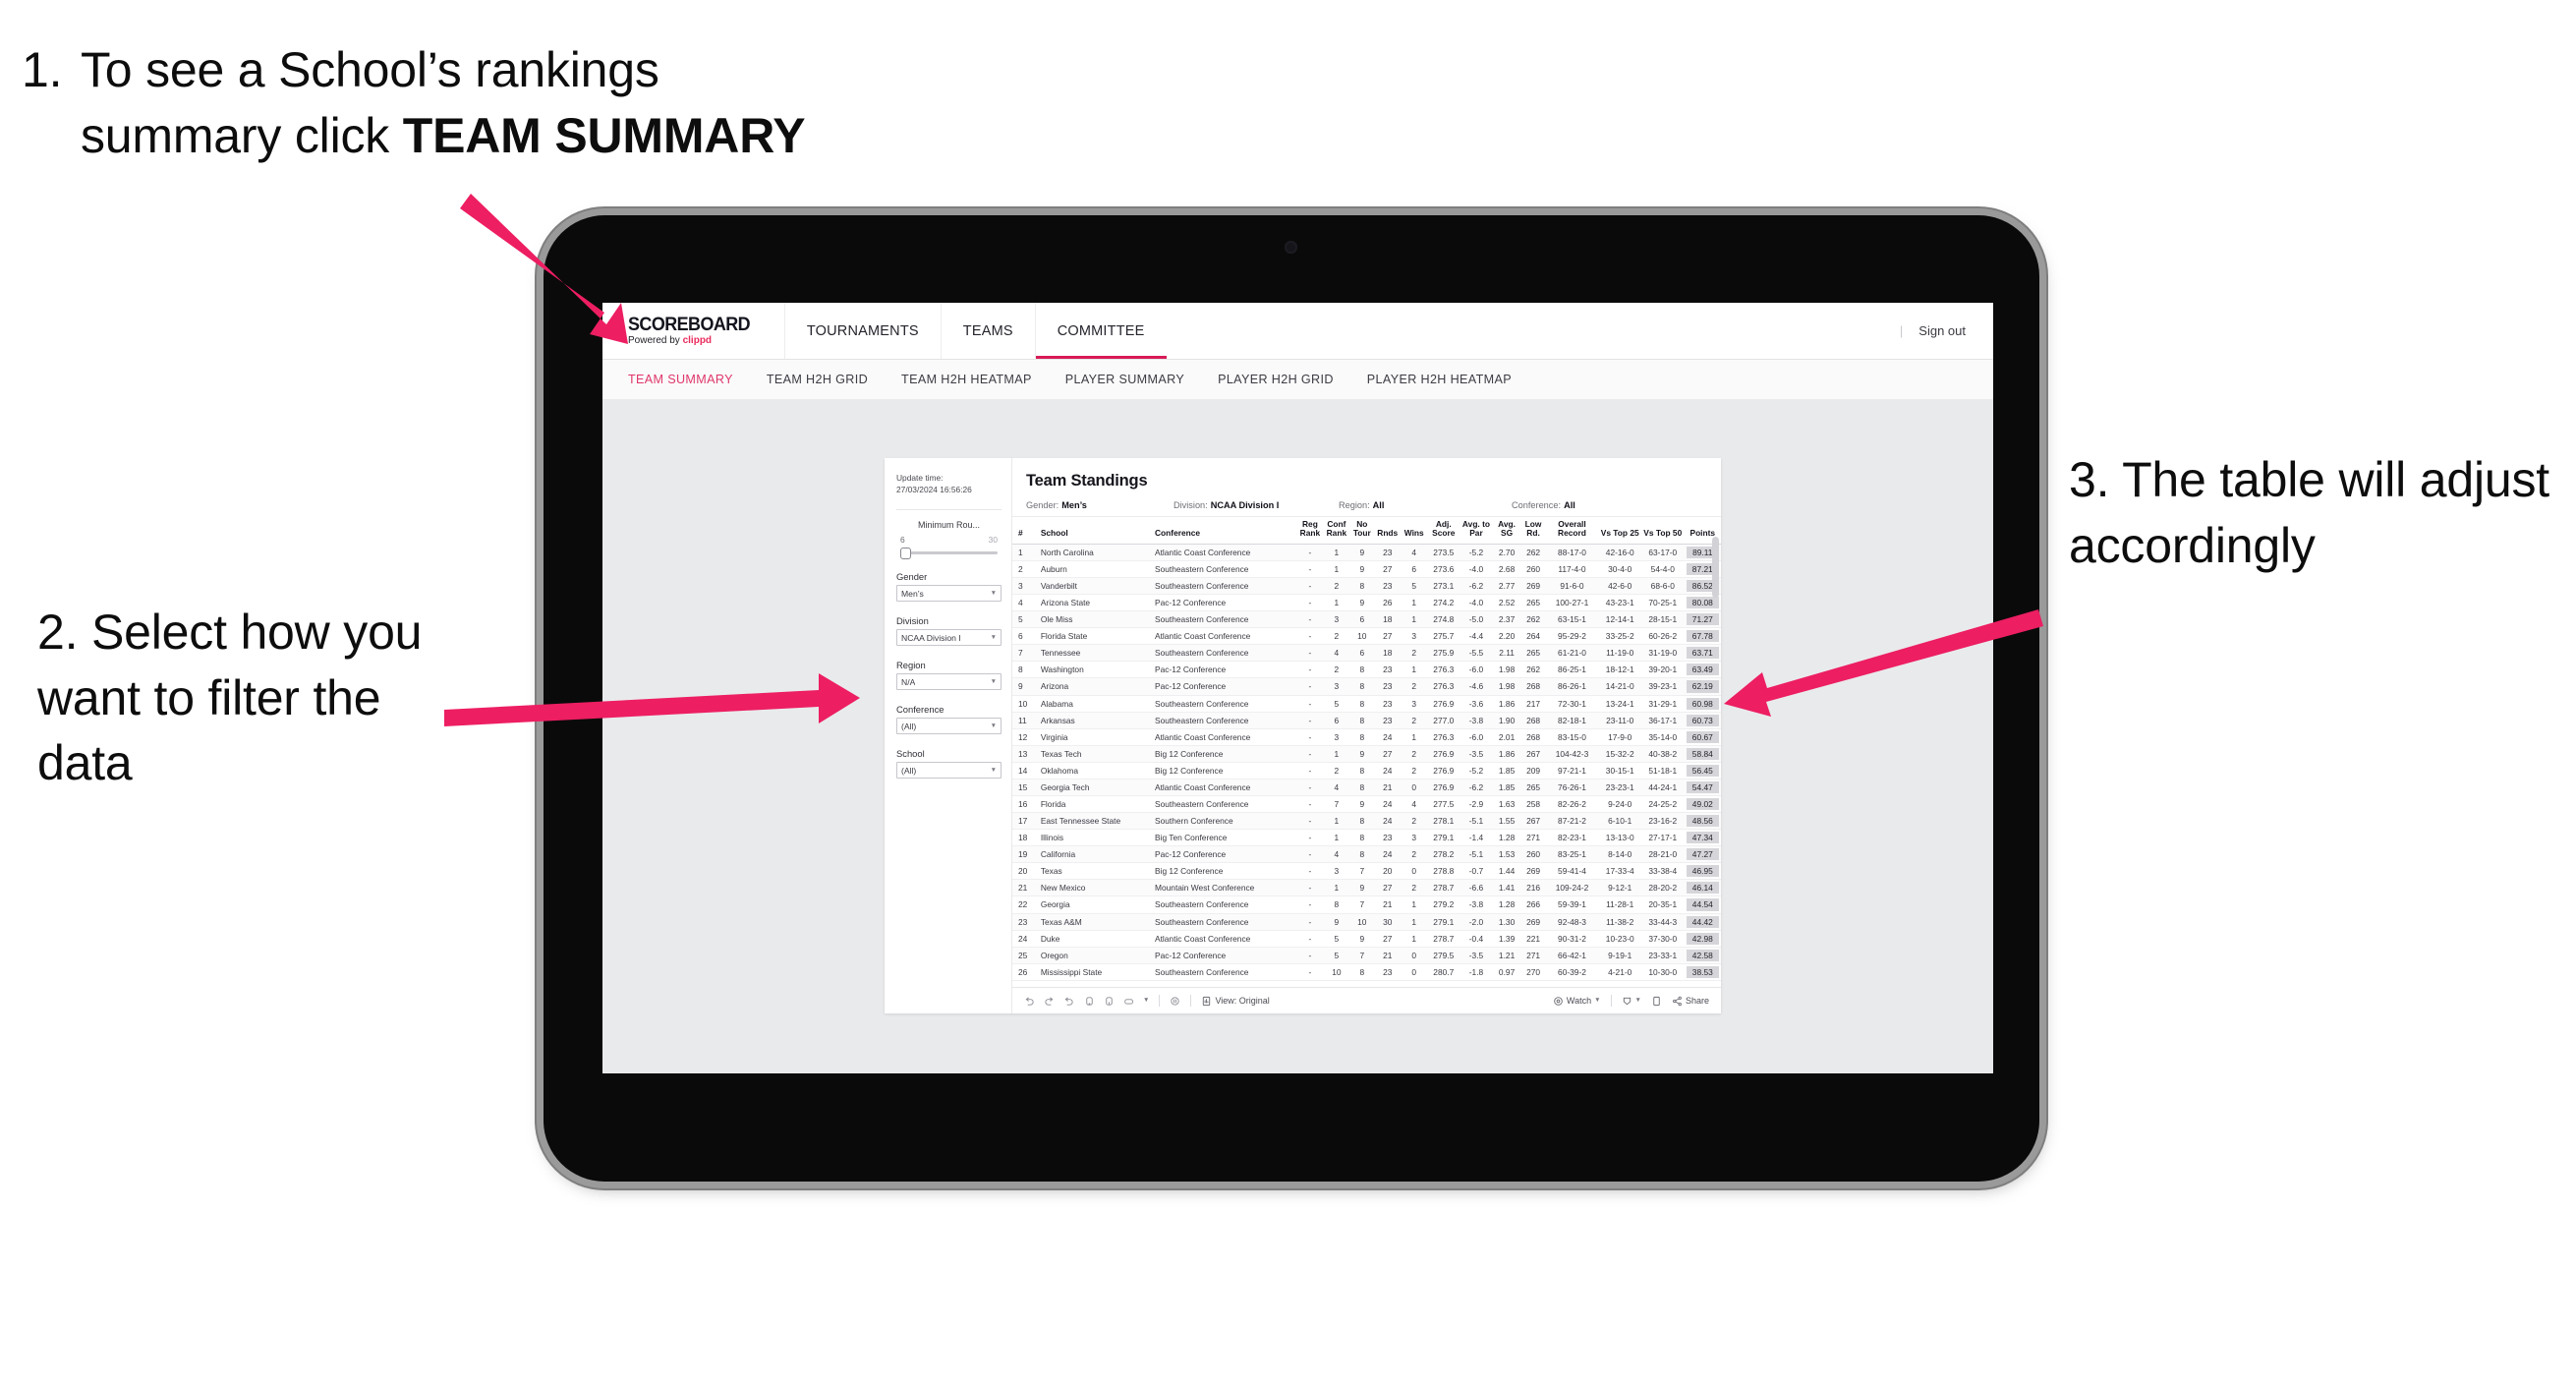  What do you see at coordinates (949, 554) in the screenshot?
I see `minimum-rounds-slider` at bounding box center [949, 554].